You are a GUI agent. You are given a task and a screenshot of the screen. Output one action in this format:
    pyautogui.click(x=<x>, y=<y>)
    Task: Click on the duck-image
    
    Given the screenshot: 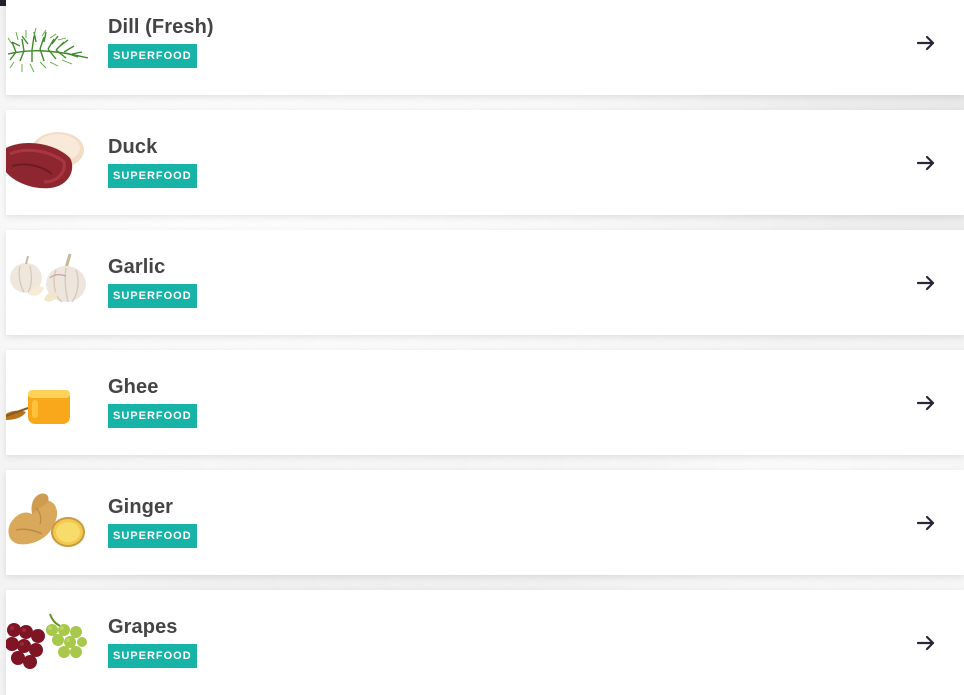 What is the action you would take?
    pyautogui.click(x=48, y=160)
    